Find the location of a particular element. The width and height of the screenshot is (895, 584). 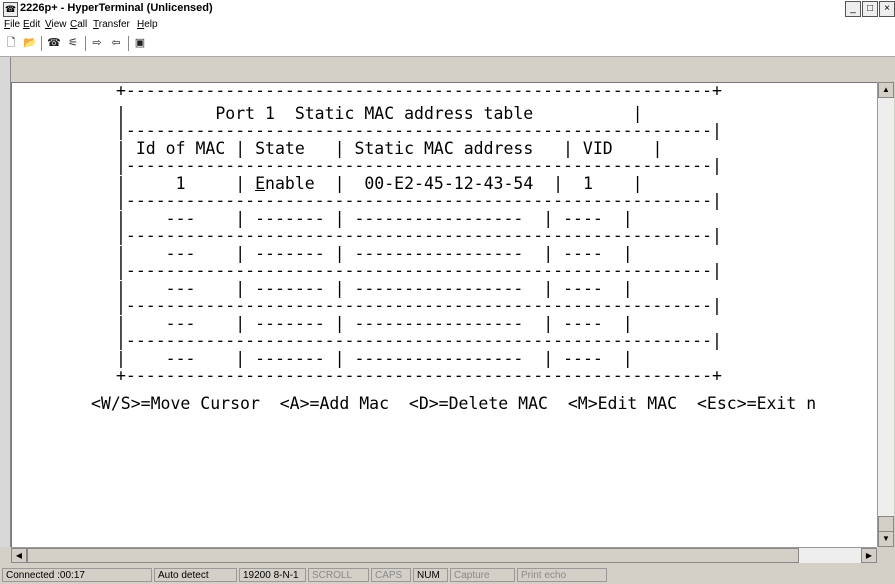

open-folder-icon: 📂 is located at coordinates (30, 43).